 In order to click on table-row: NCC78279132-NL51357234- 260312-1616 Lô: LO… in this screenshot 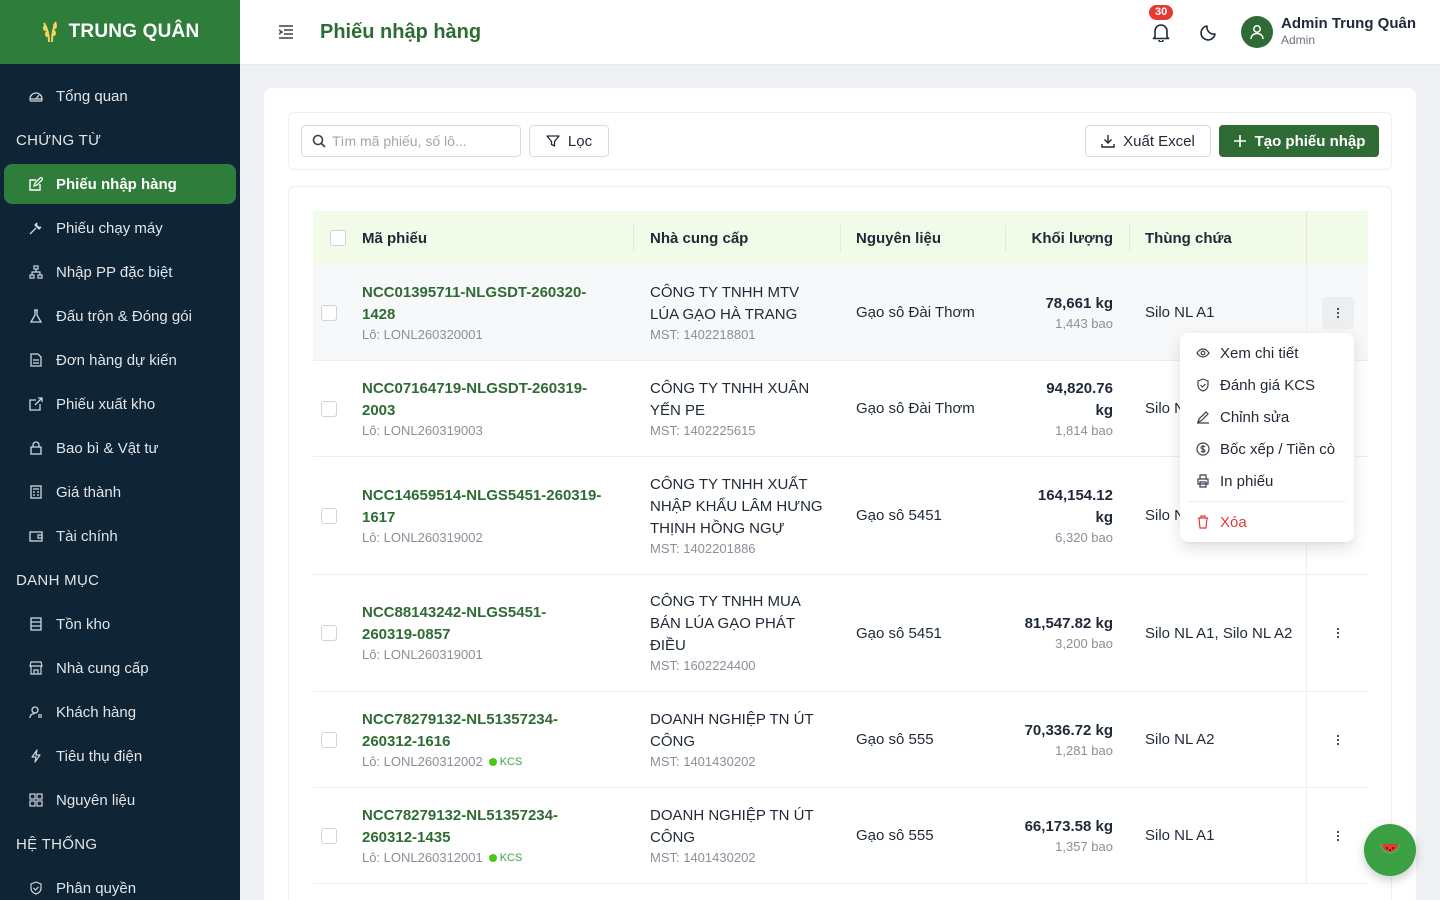, I will do `click(840, 740)`.